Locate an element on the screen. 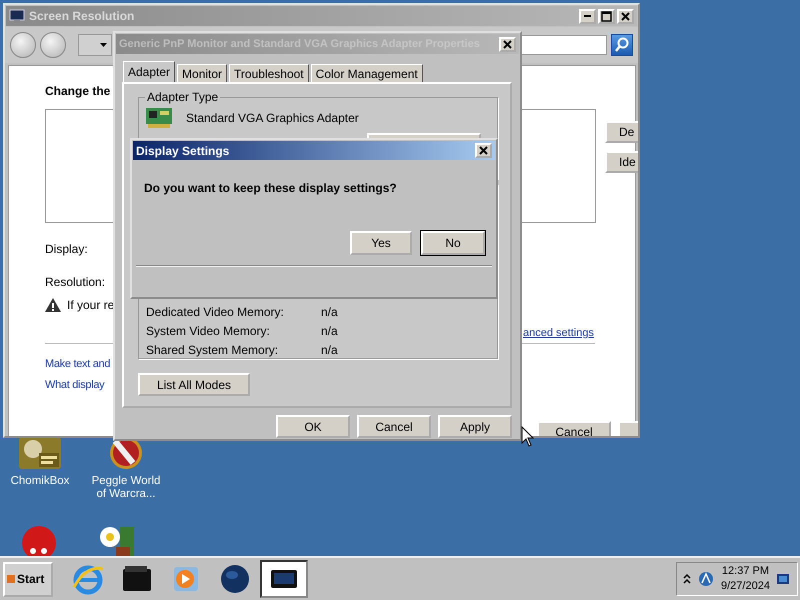  group-title: Adapter Type is located at coordinates (182, 97).